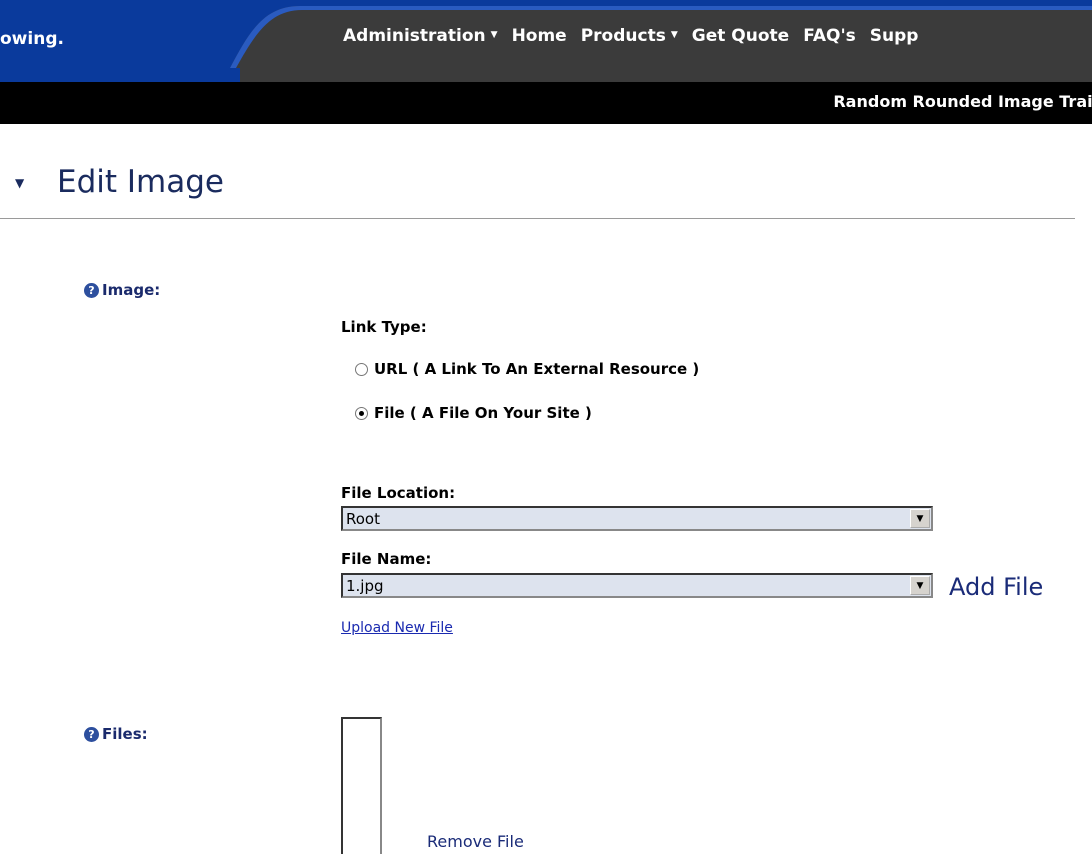 The width and height of the screenshot is (1092, 854). Describe the element at coordinates (398, 493) in the screenshot. I see `file-location-label: File Location:` at that location.